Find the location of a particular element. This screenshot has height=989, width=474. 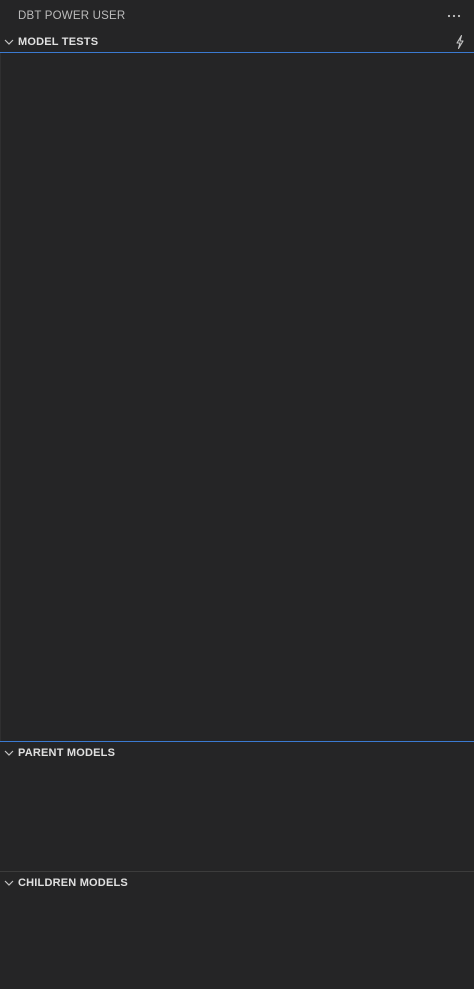

more-actions-button is located at coordinates (454, 16).